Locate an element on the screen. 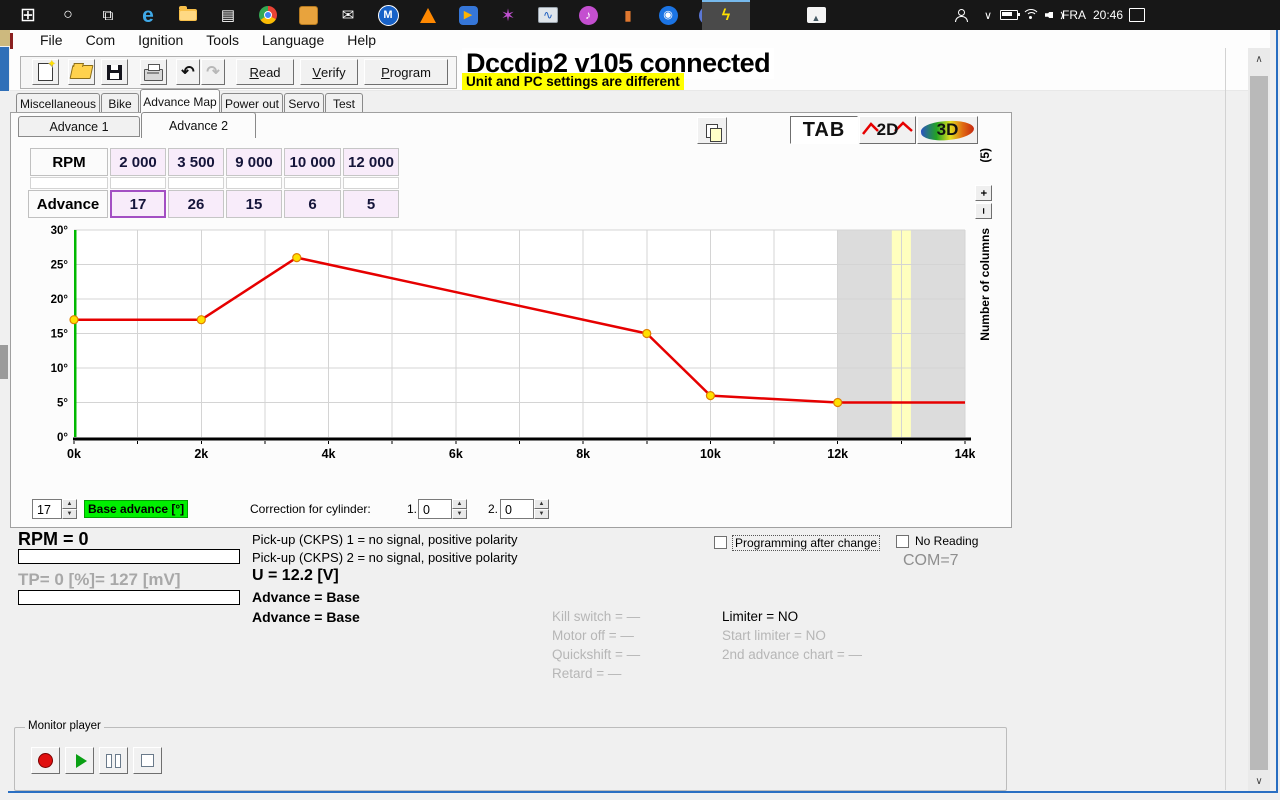  tab-power-out: Power out is located at coordinates (252, 103).